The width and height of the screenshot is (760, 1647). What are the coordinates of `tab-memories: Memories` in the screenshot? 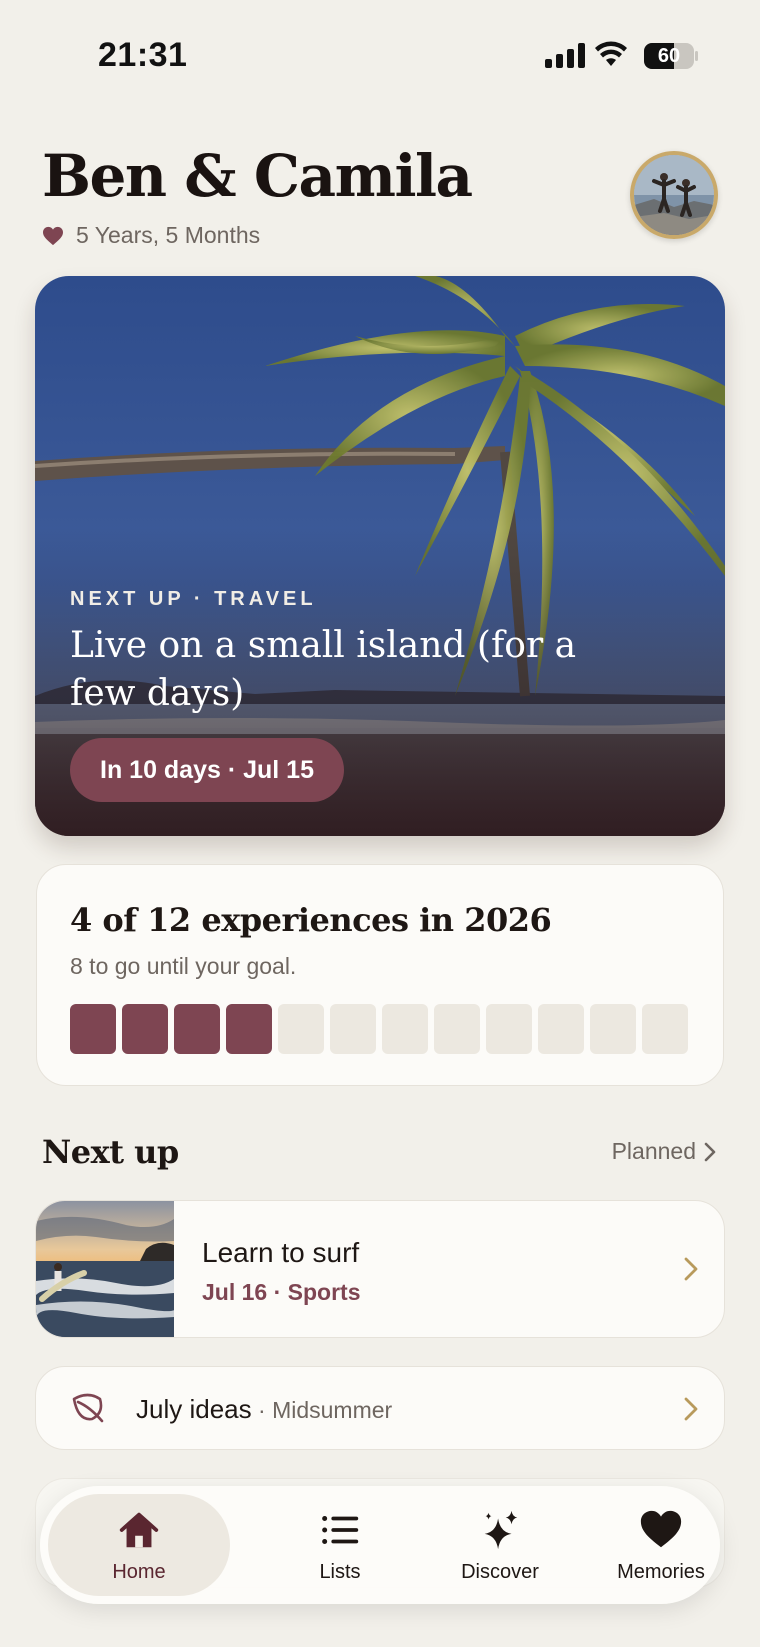 It's located at (661, 1545).